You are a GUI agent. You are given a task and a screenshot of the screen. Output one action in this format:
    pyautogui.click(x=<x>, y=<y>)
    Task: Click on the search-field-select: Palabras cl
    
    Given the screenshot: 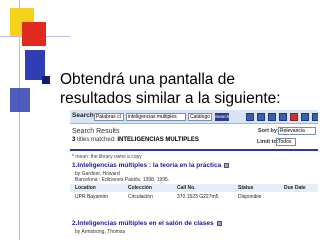 What is the action you would take?
    pyautogui.click(x=109, y=117)
    